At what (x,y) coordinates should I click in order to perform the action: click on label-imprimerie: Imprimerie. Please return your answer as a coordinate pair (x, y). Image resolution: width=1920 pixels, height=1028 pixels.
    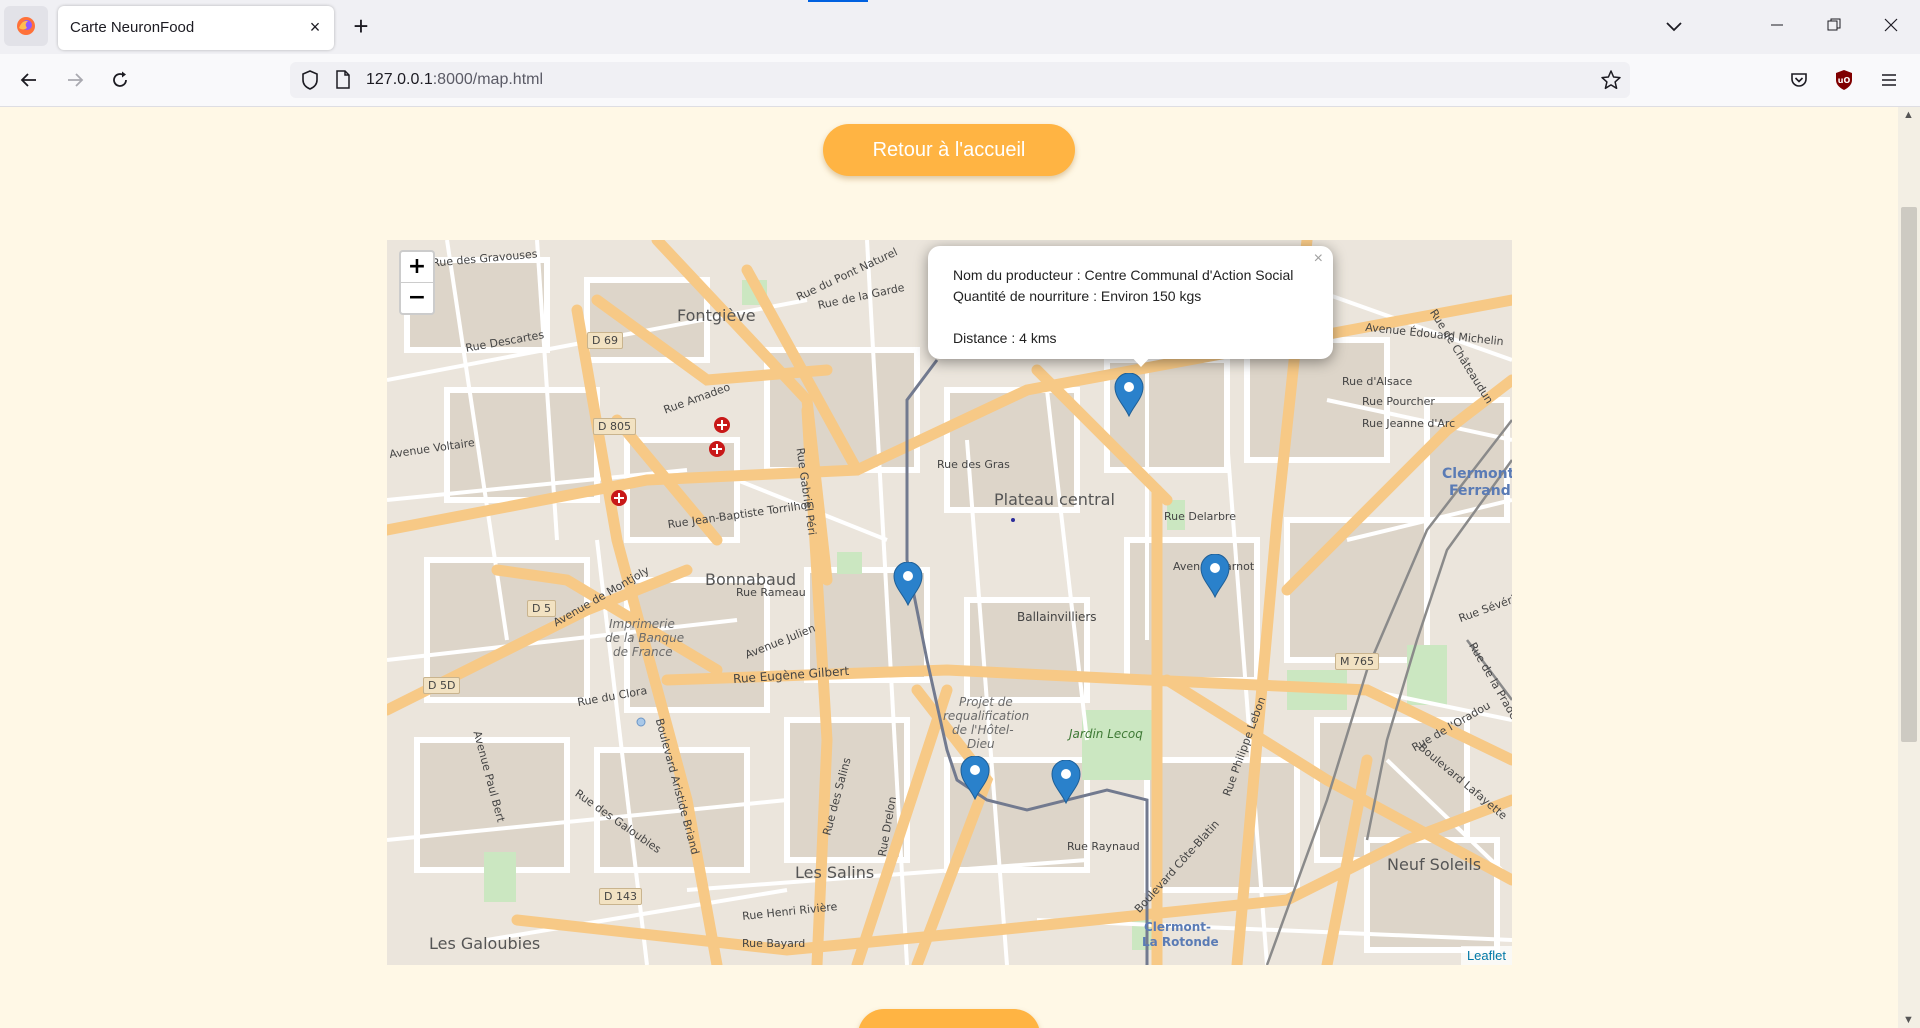
    Looking at the image, I should click on (642, 624).